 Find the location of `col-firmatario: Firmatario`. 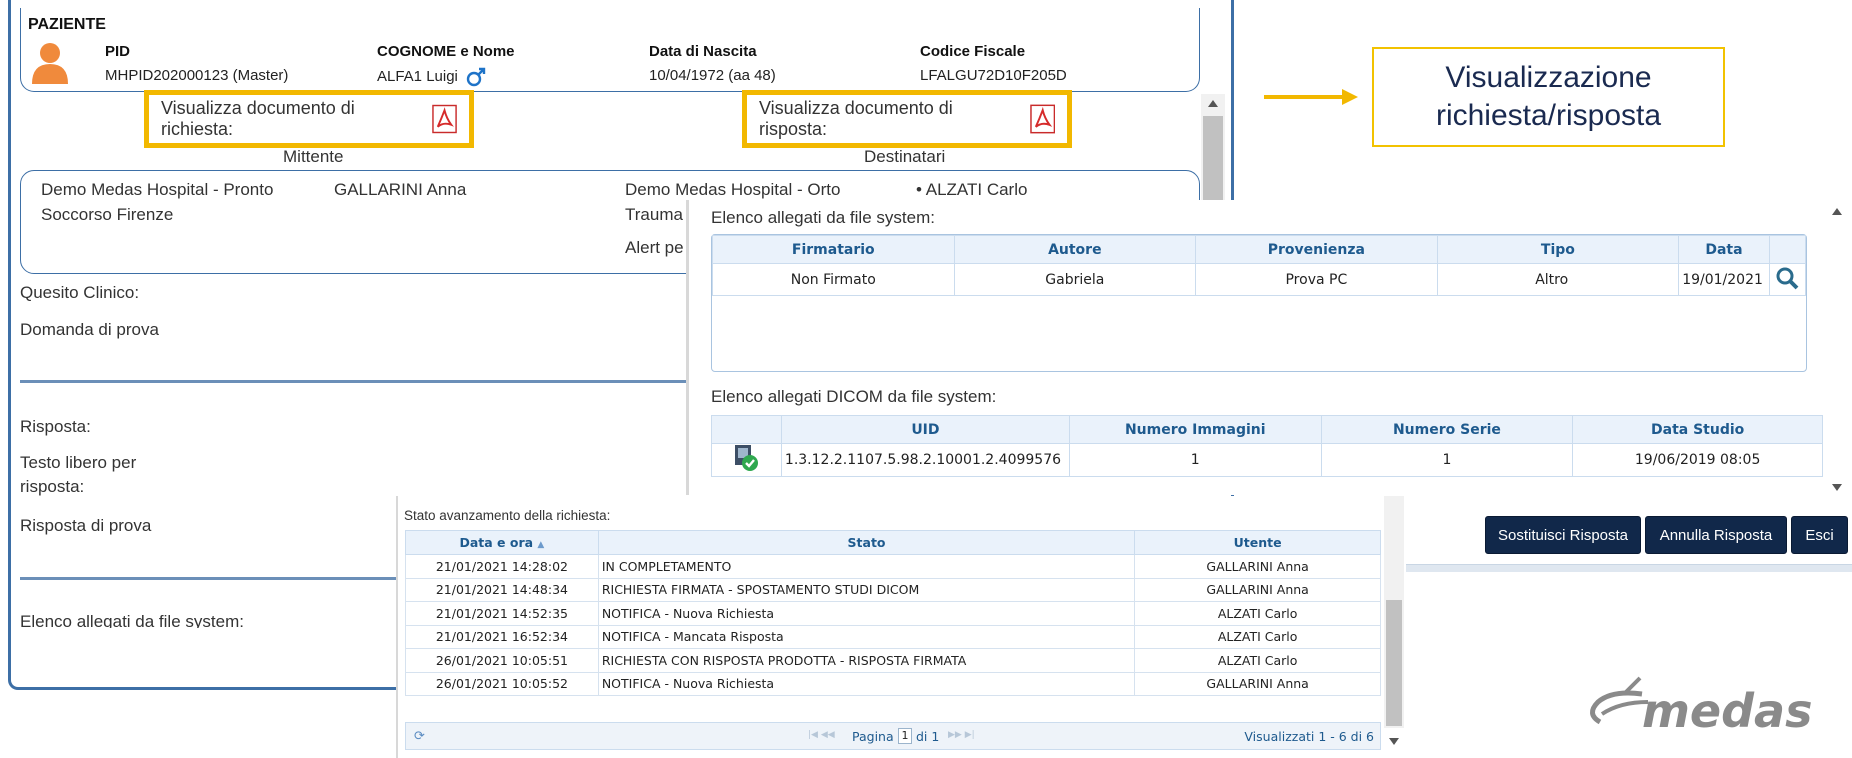

col-firmatario: Firmatario is located at coordinates (833, 249).